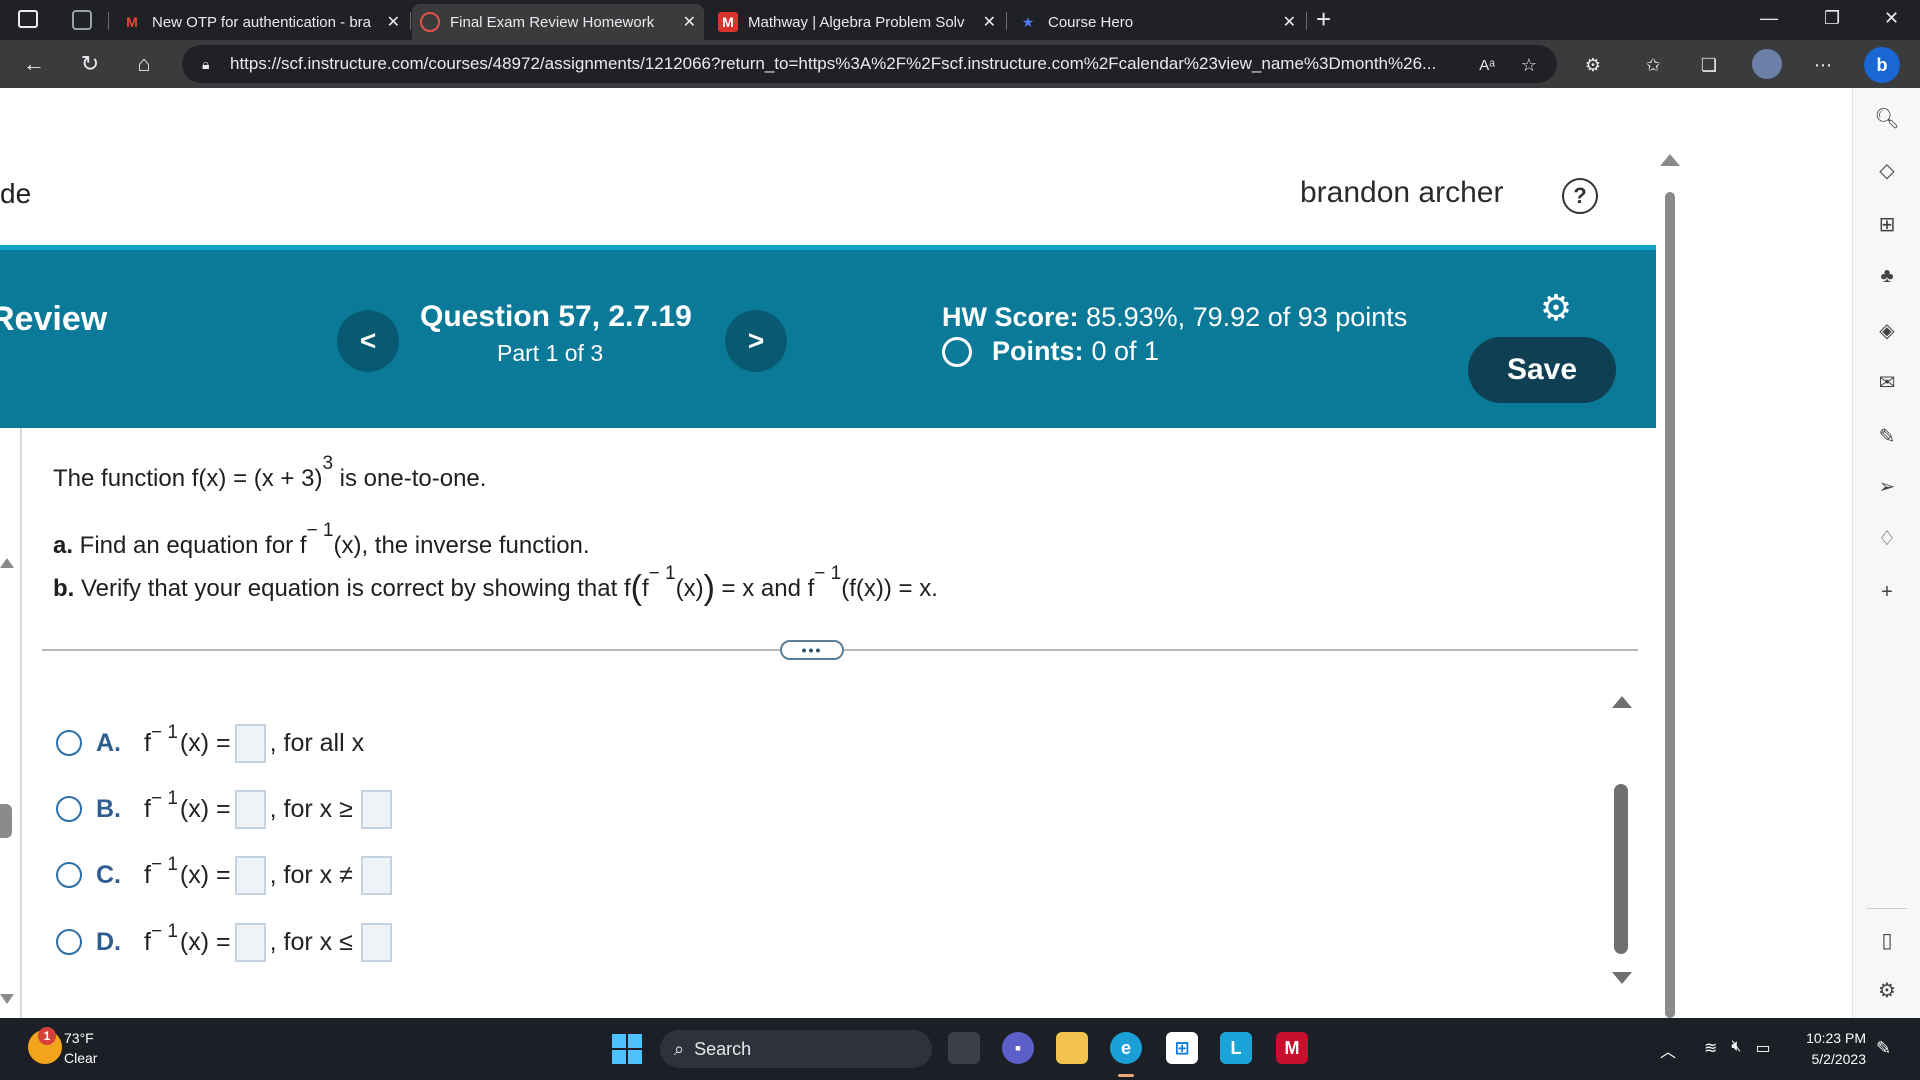 This screenshot has height=1080, width=1920. What do you see at coordinates (1709, 65) in the screenshot?
I see `collections-icon: ❏` at bounding box center [1709, 65].